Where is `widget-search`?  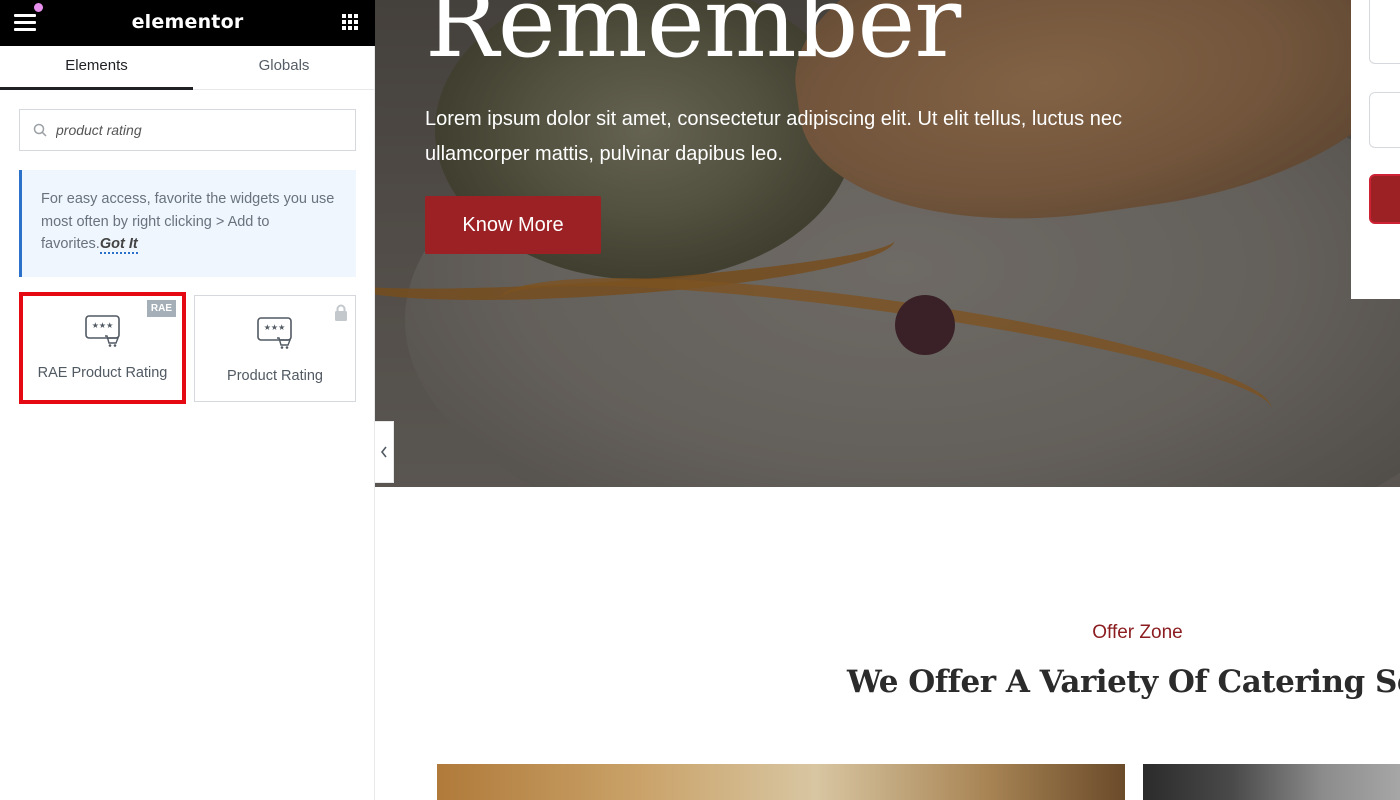 widget-search is located at coordinates (187, 130).